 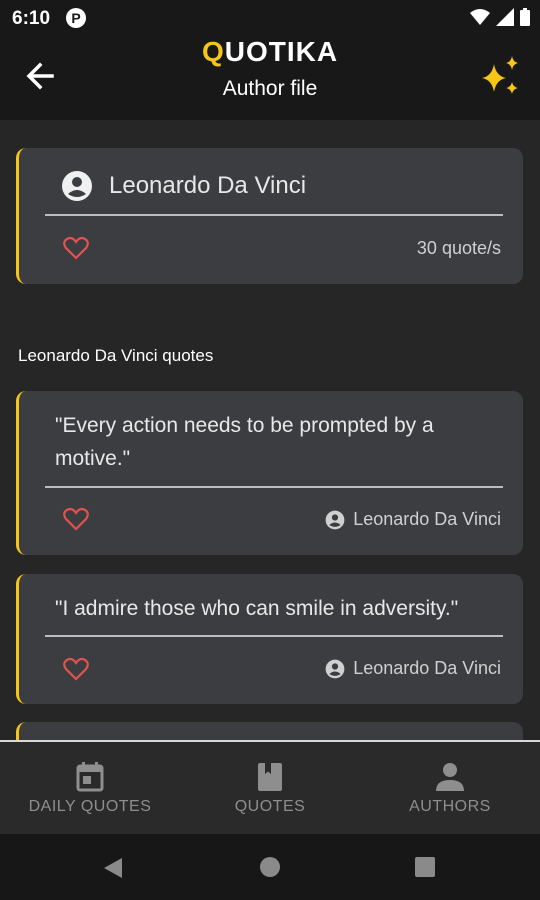 I want to click on quote-count: 30 quote/s, so click(x=458, y=248).